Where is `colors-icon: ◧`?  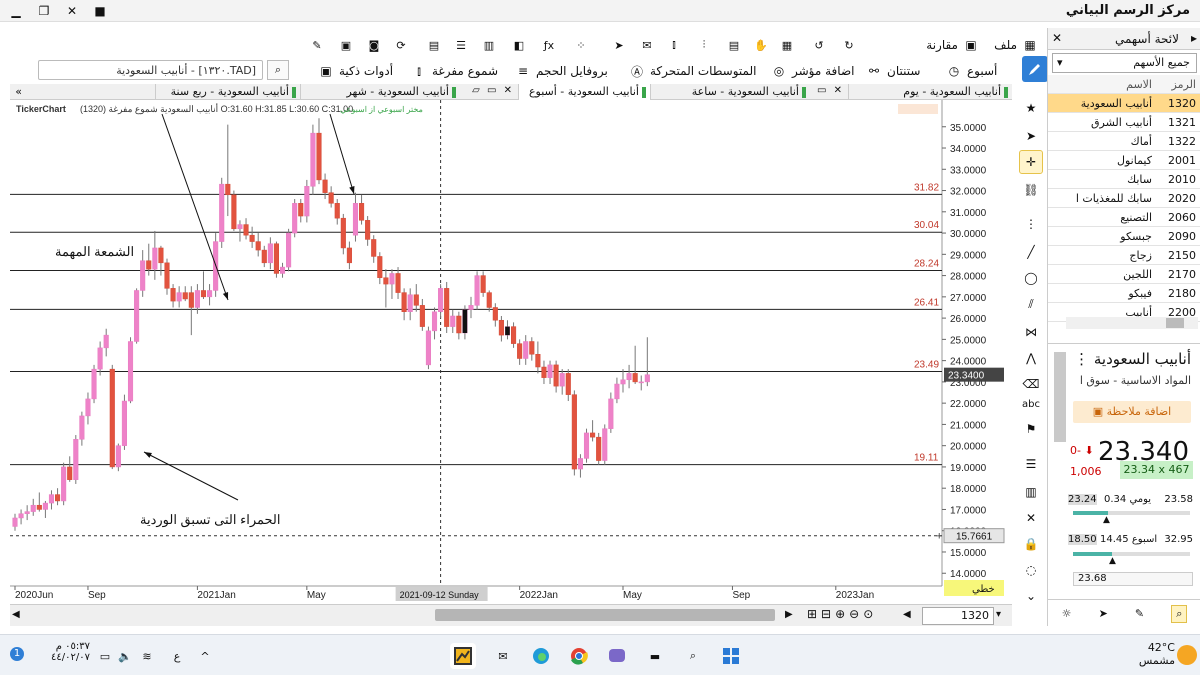 colors-icon: ◧ is located at coordinates (519, 45).